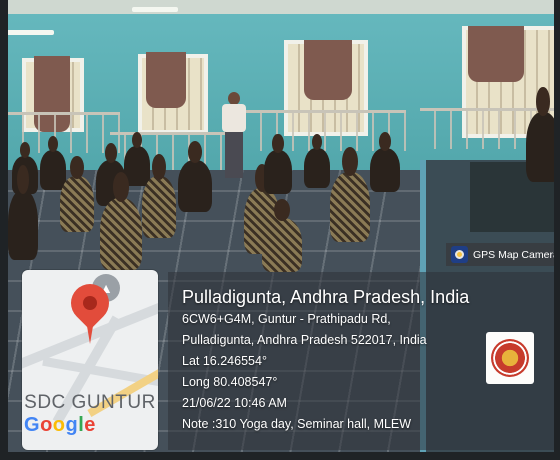 The width and height of the screenshot is (560, 460). I want to click on address-line-1: 6CW6+G4M, Guntur - Prathipadu Rd,, so click(286, 319).